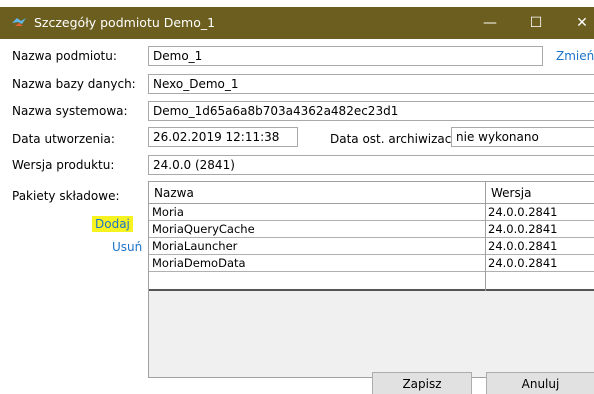 This screenshot has height=394, width=594. What do you see at coordinates (371, 165) in the screenshot?
I see `wersja-produktu-field: 24.0.0 (2841)` at bounding box center [371, 165].